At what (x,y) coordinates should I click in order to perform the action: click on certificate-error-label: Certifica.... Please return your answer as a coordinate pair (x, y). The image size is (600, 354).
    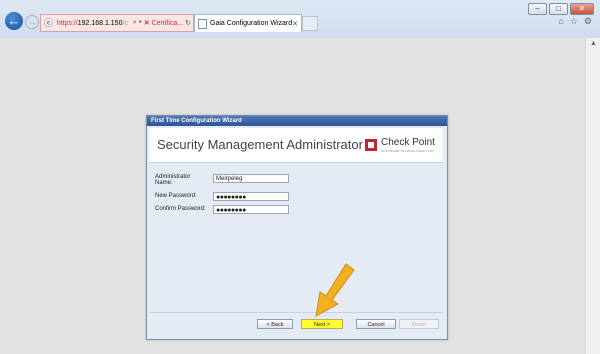
    Looking at the image, I should click on (168, 23).